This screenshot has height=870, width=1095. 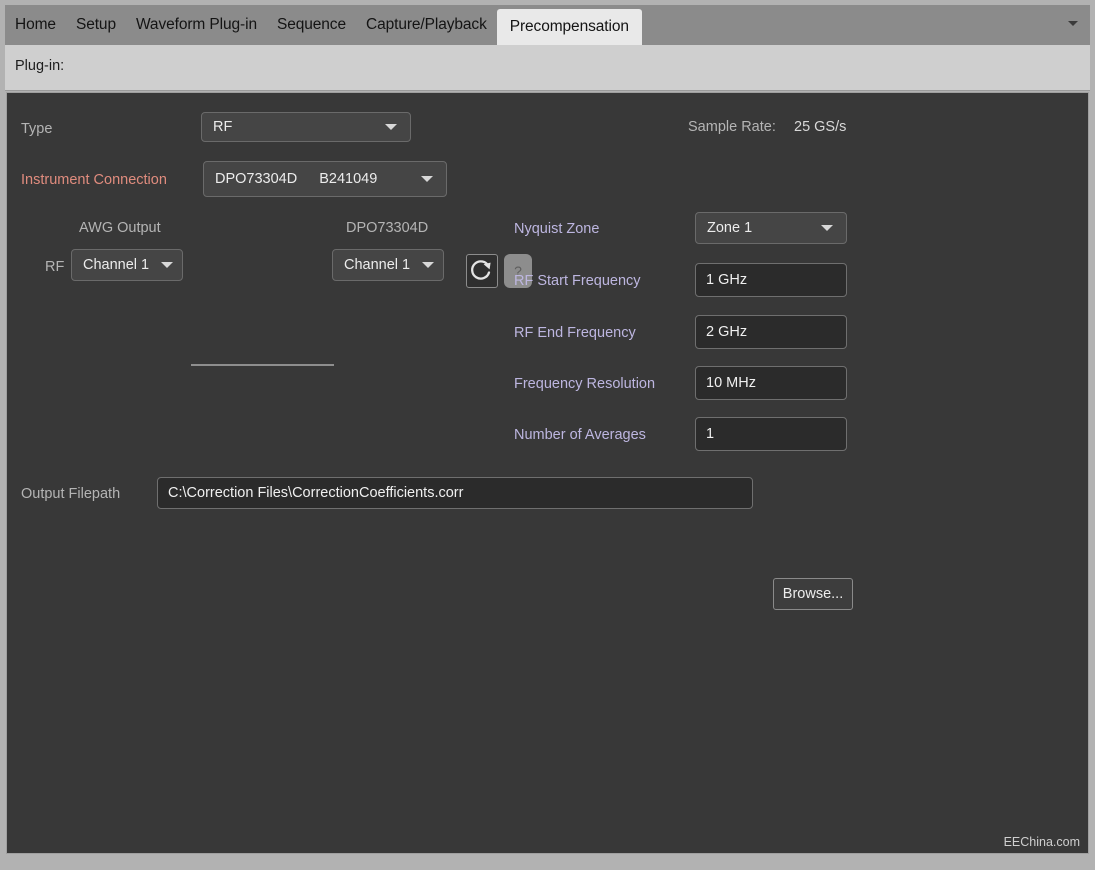 What do you see at coordinates (730, 228) in the screenshot?
I see `nyquist-zone-value: Zone 1` at bounding box center [730, 228].